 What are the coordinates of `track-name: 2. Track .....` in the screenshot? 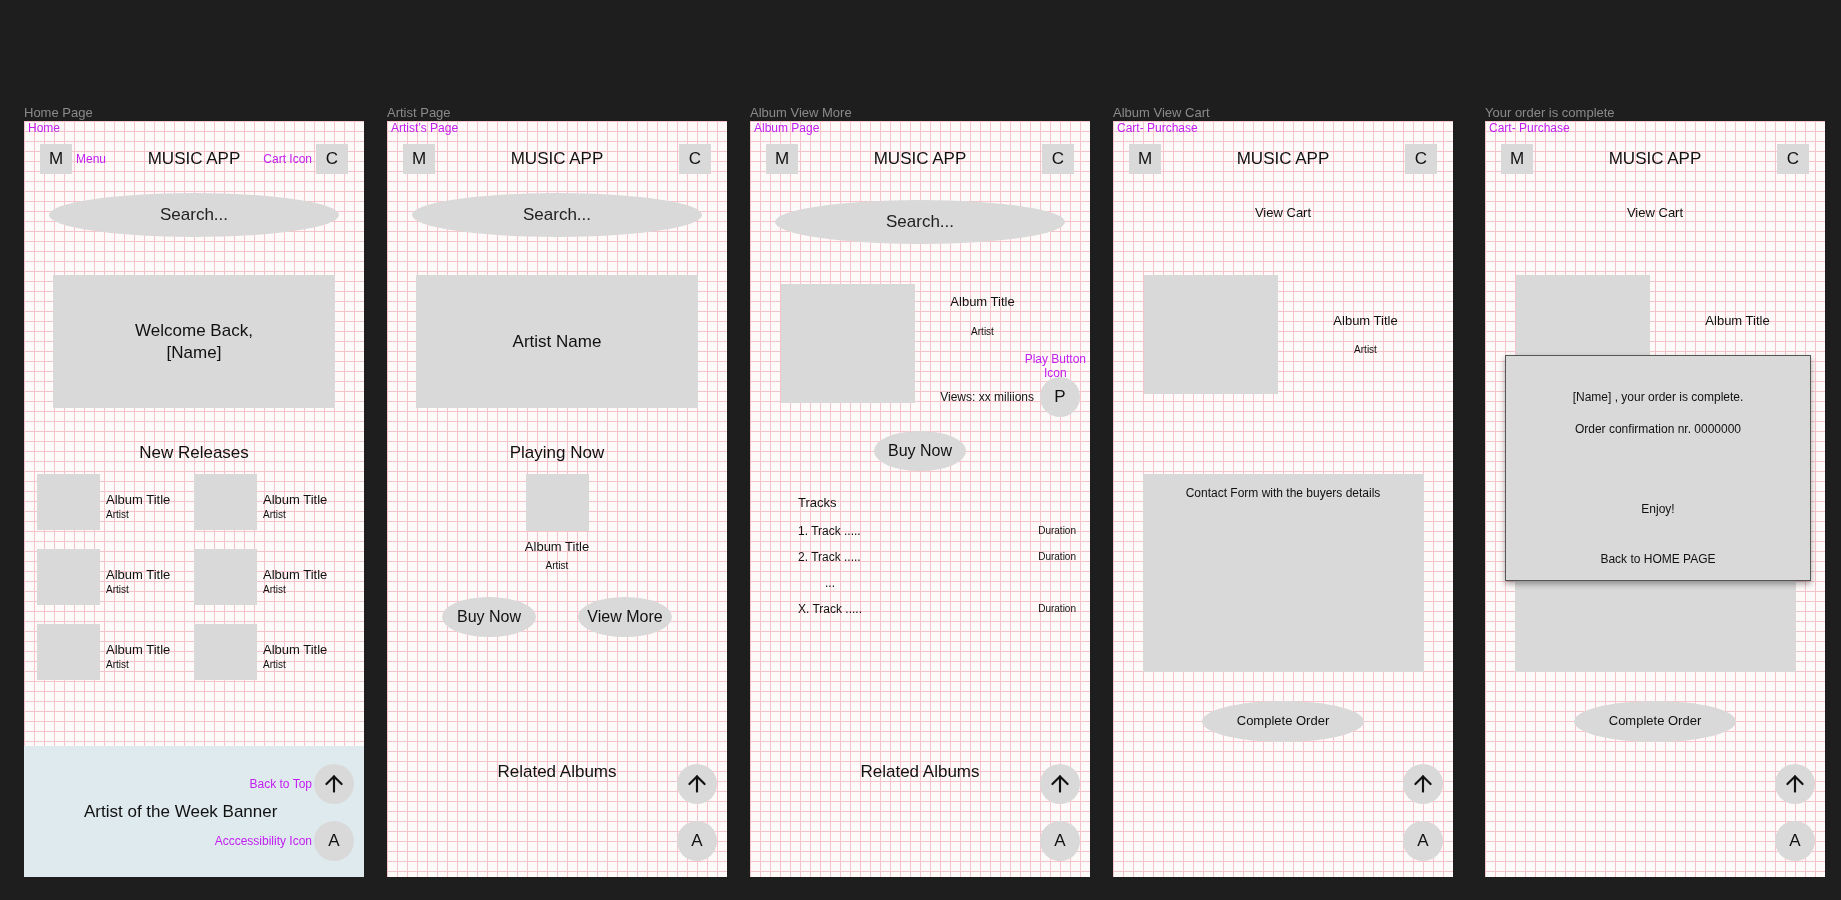 It's located at (829, 557).